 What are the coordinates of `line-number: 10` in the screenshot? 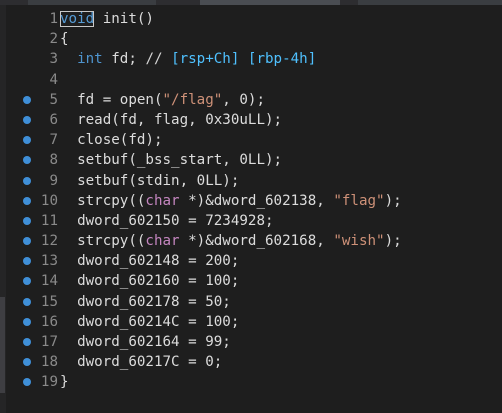 It's located at (49, 200).